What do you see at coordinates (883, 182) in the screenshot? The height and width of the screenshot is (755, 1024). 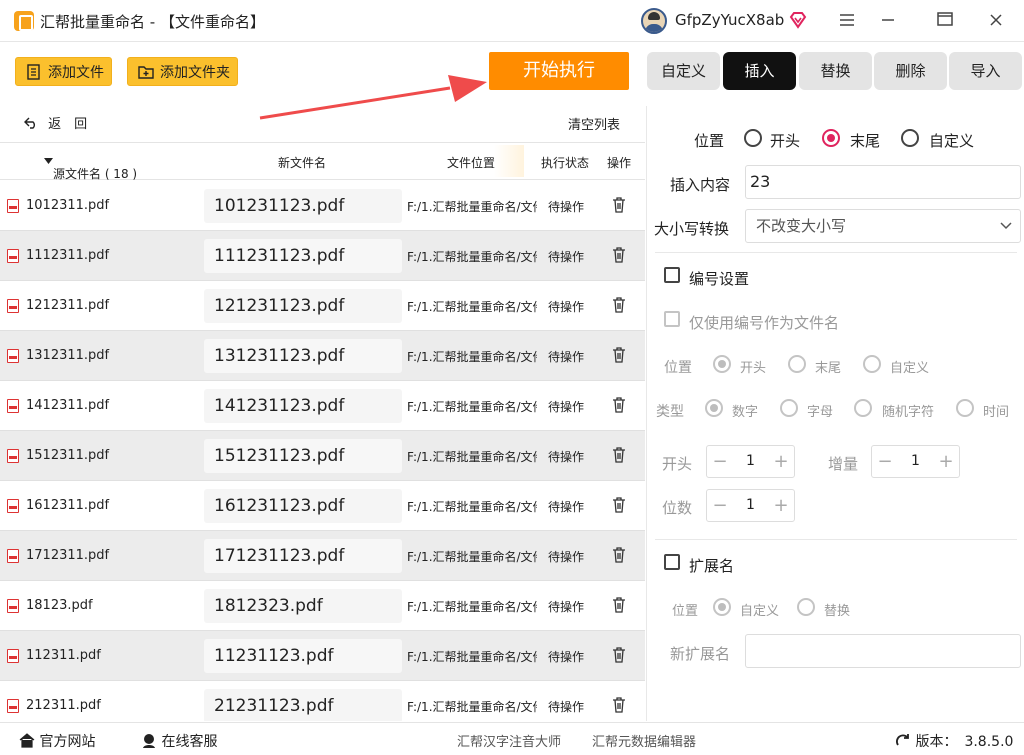 I see `insert-content-input: 23` at bounding box center [883, 182].